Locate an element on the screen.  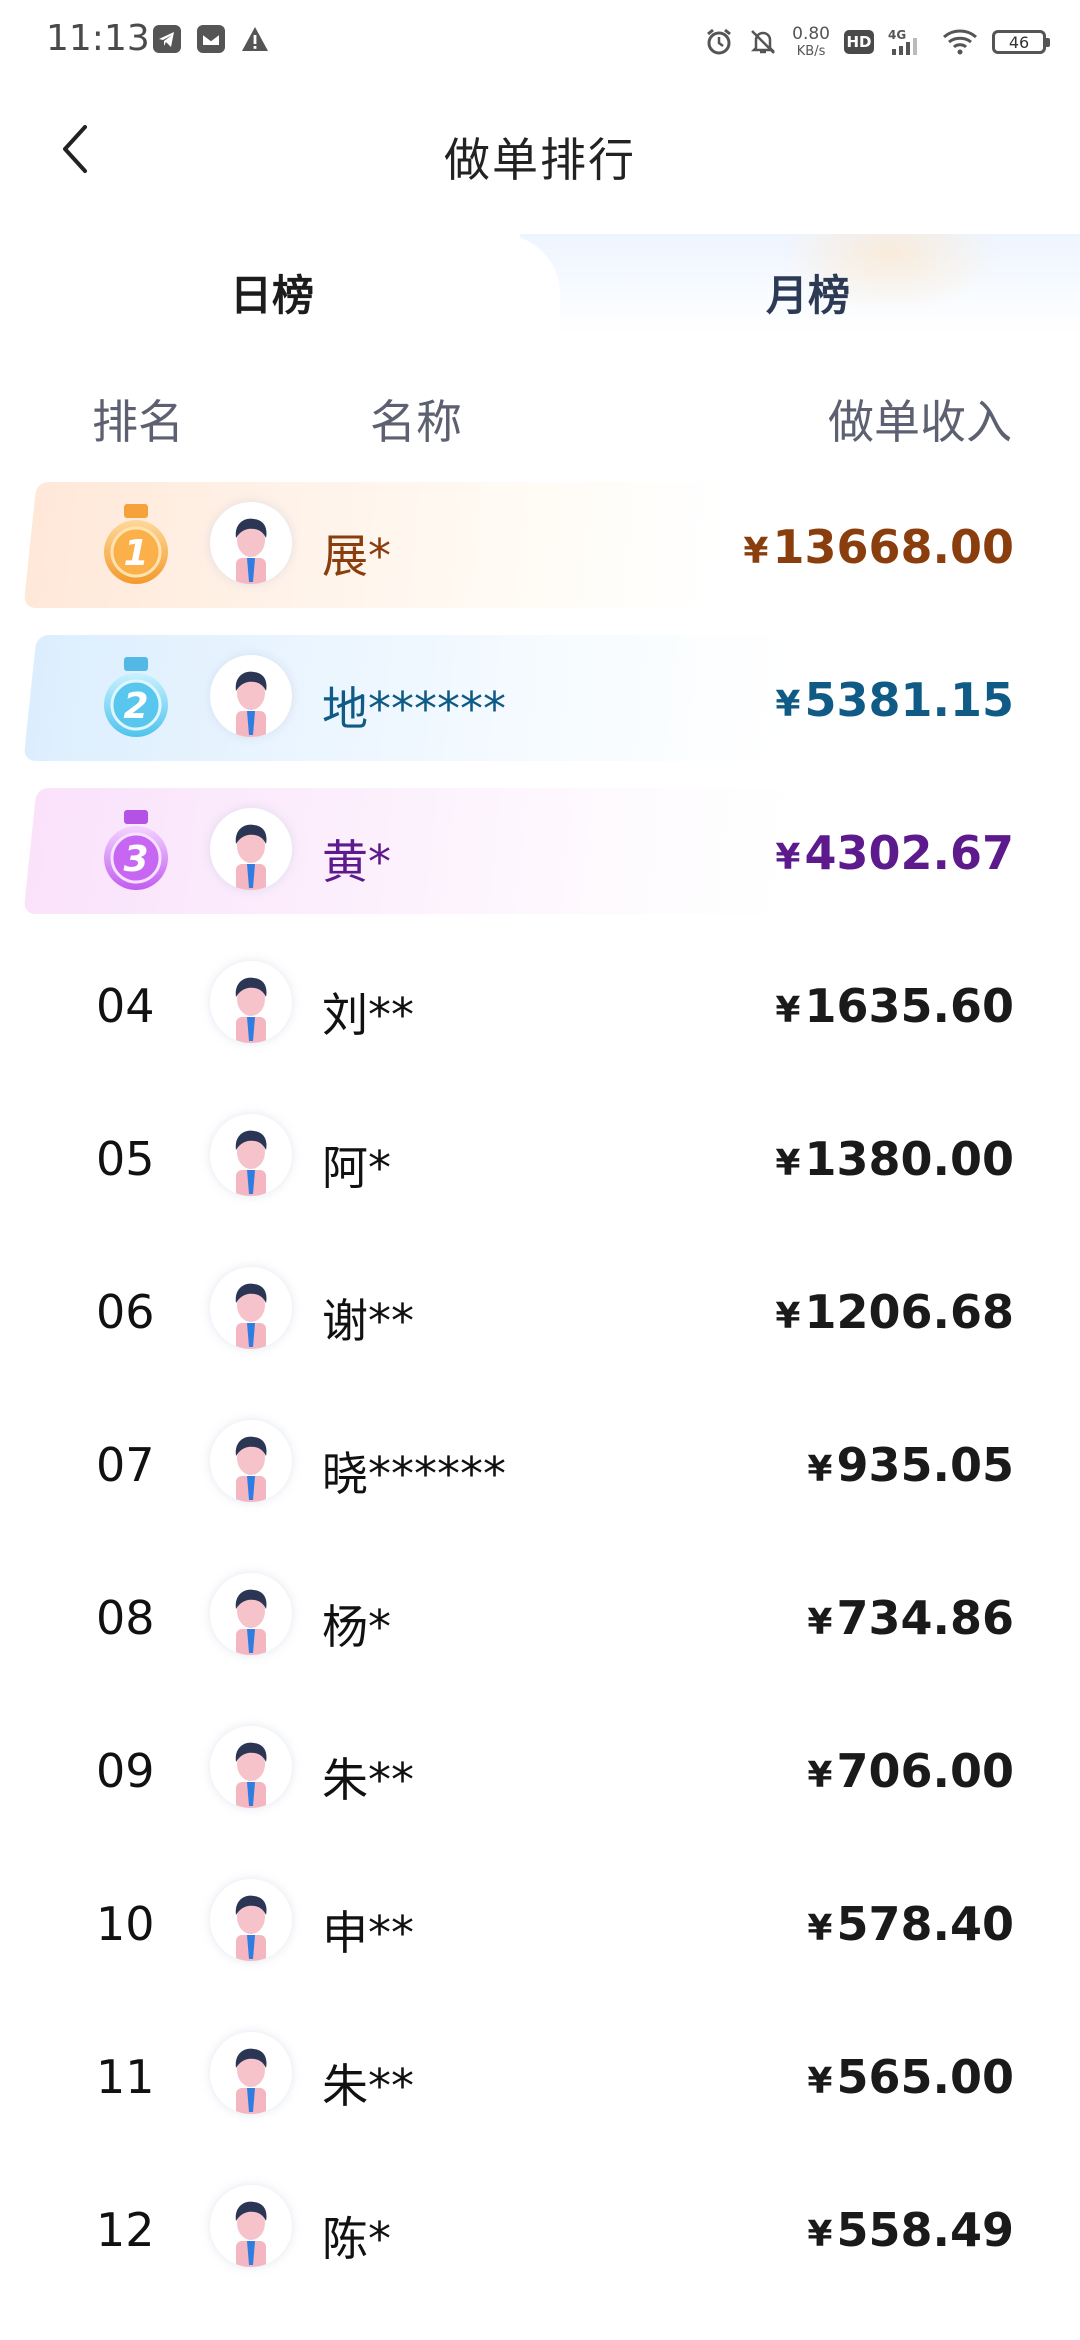
column-header-income: 做单收入 is located at coordinates (920, 422).